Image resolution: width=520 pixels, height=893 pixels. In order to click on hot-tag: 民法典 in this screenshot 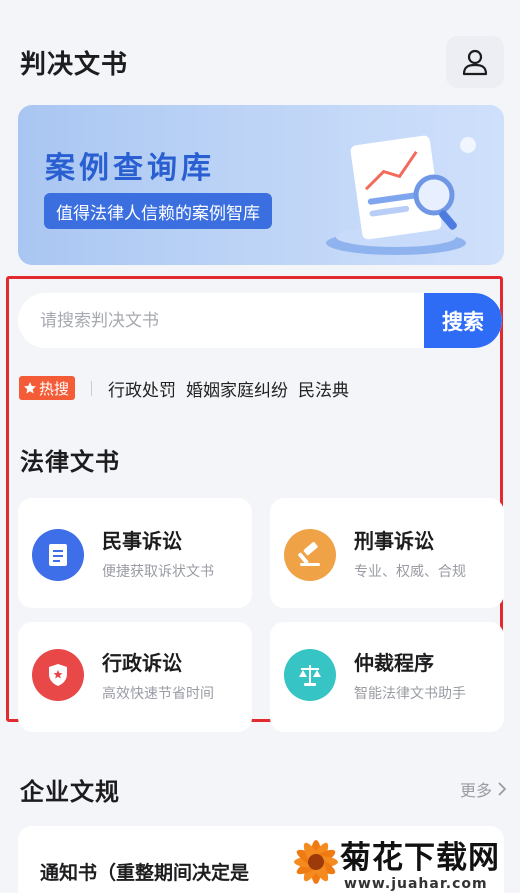, I will do `click(323, 388)`.